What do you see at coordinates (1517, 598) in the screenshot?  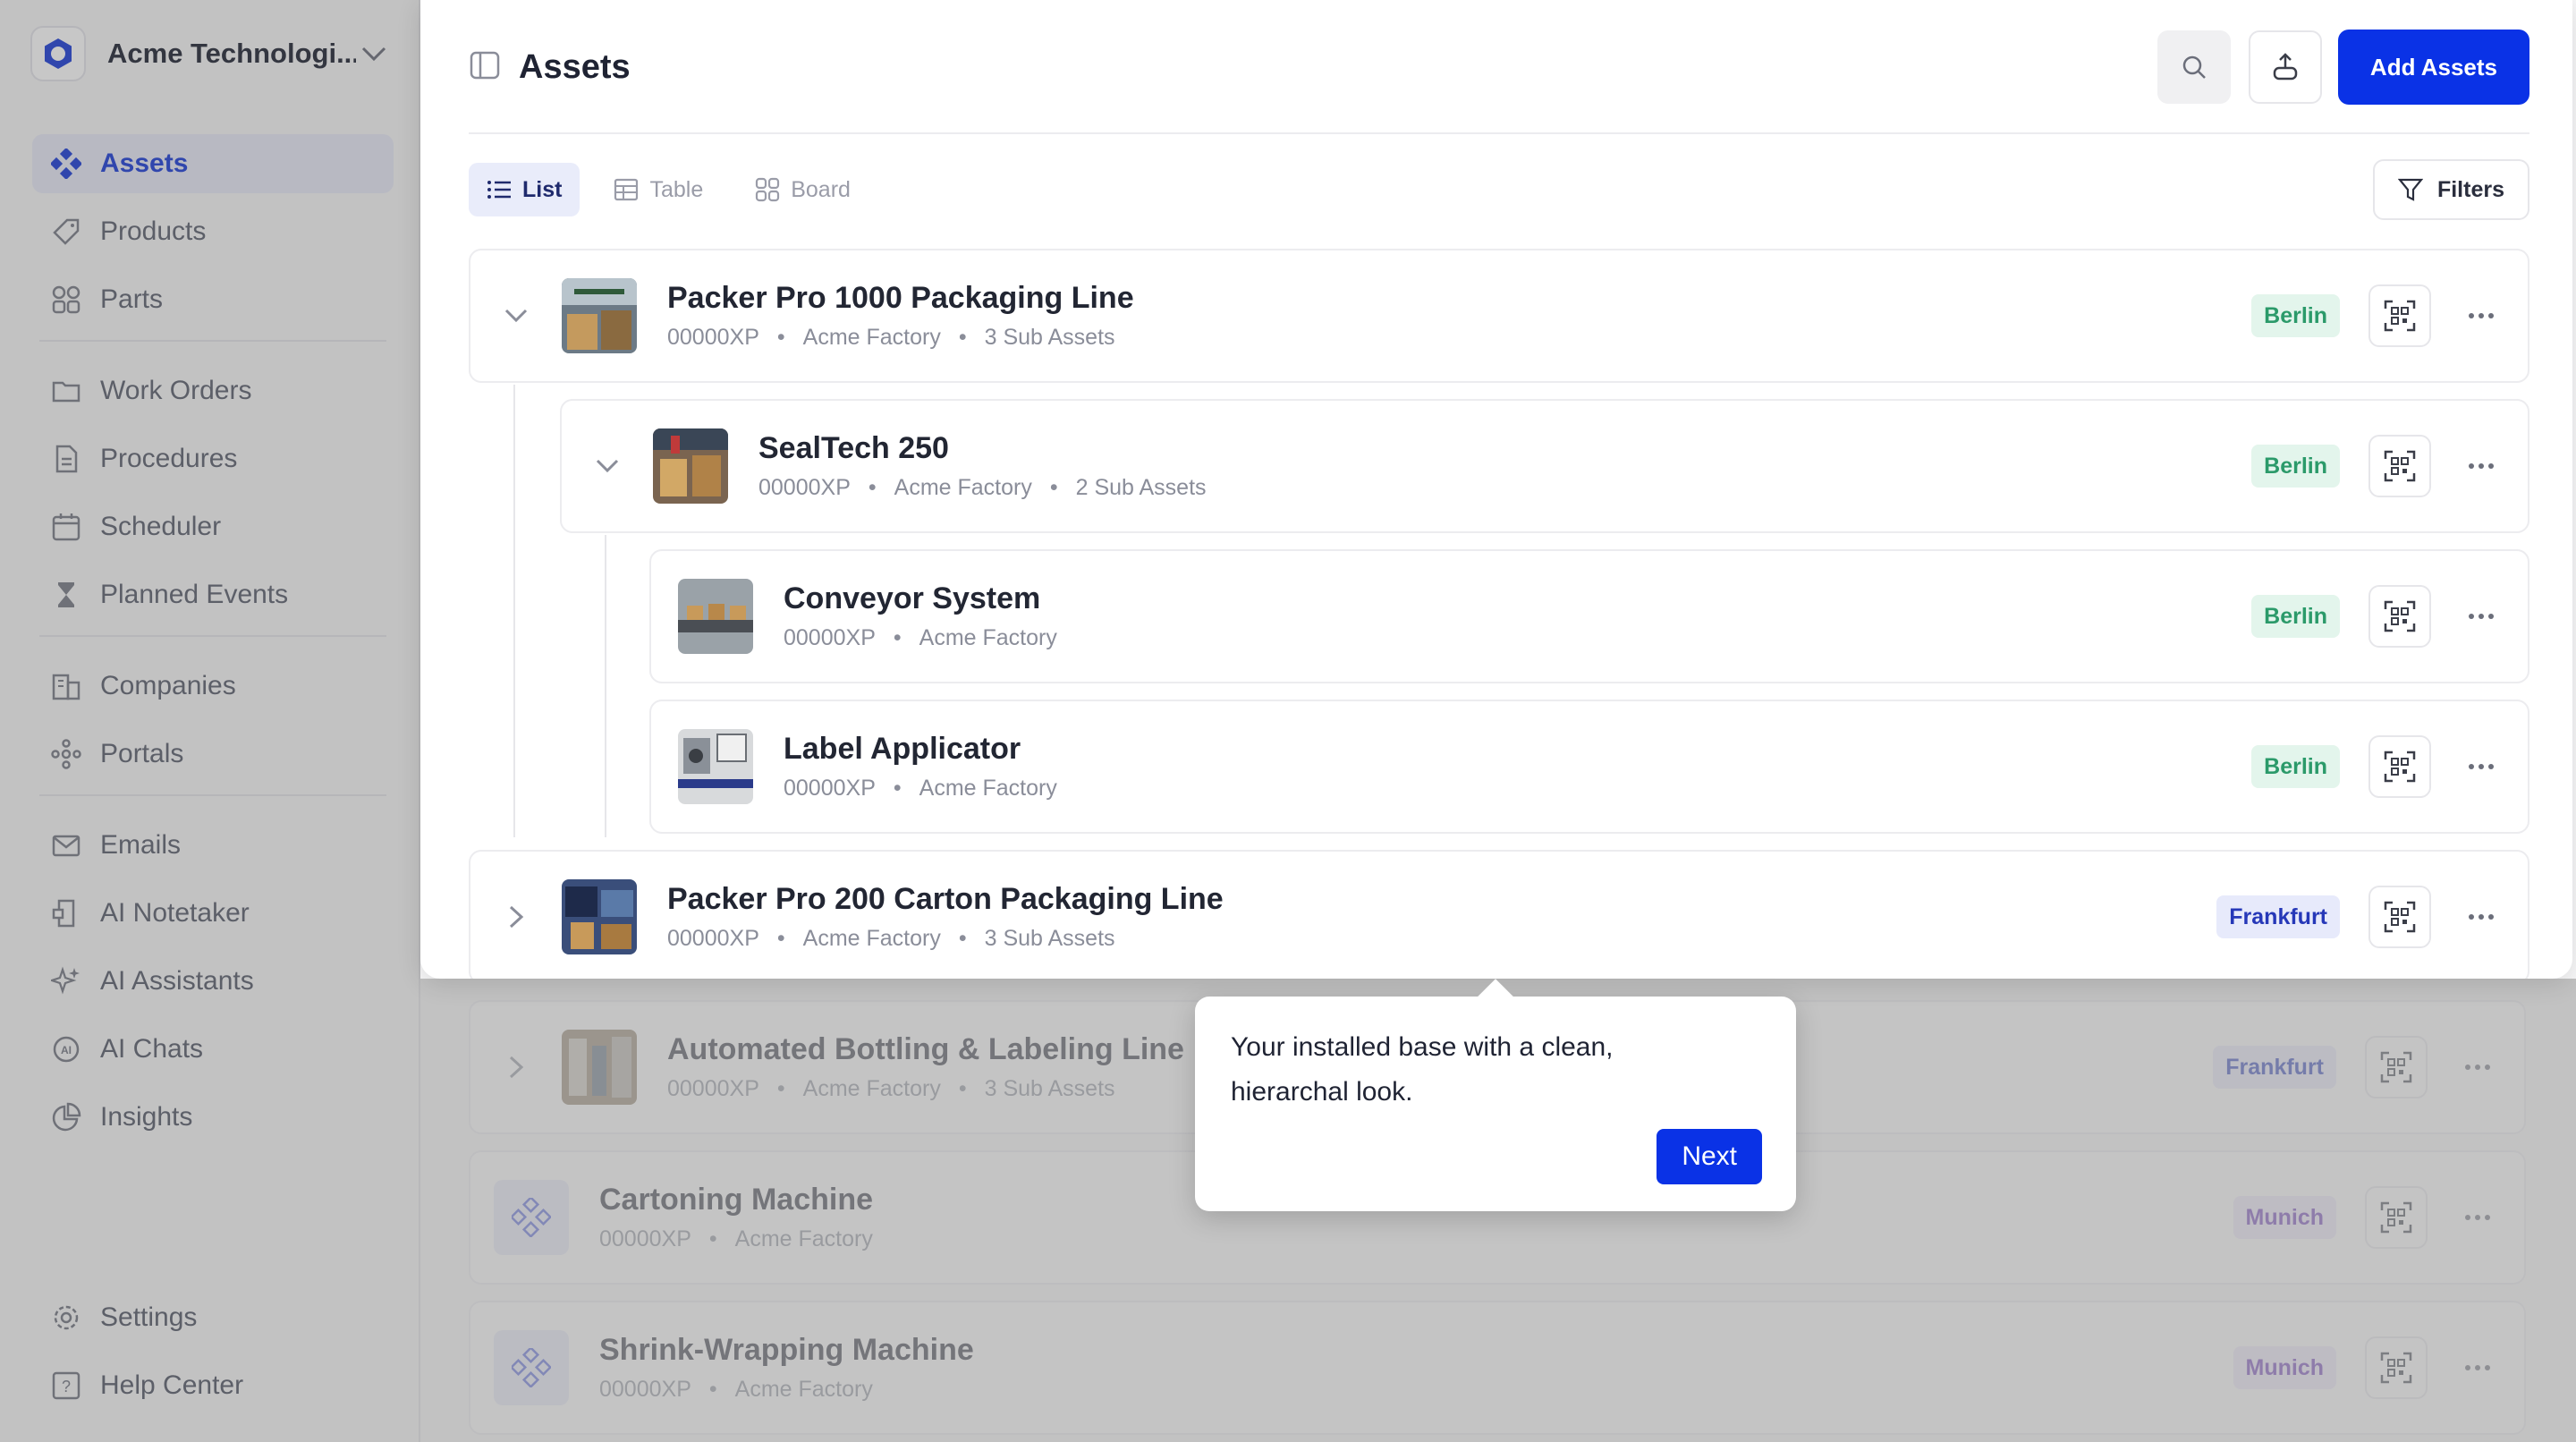 I see `asset-name: Conveyor System` at bounding box center [1517, 598].